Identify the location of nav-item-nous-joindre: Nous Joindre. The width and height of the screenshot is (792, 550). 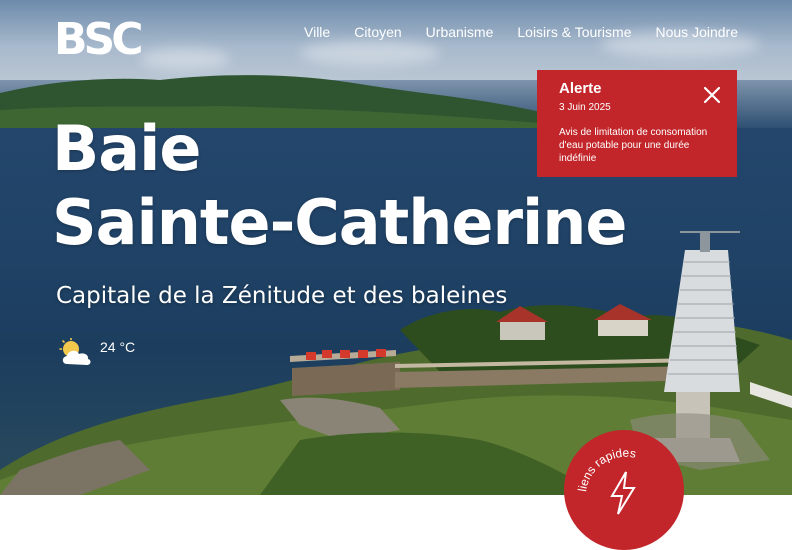
(697, 32).